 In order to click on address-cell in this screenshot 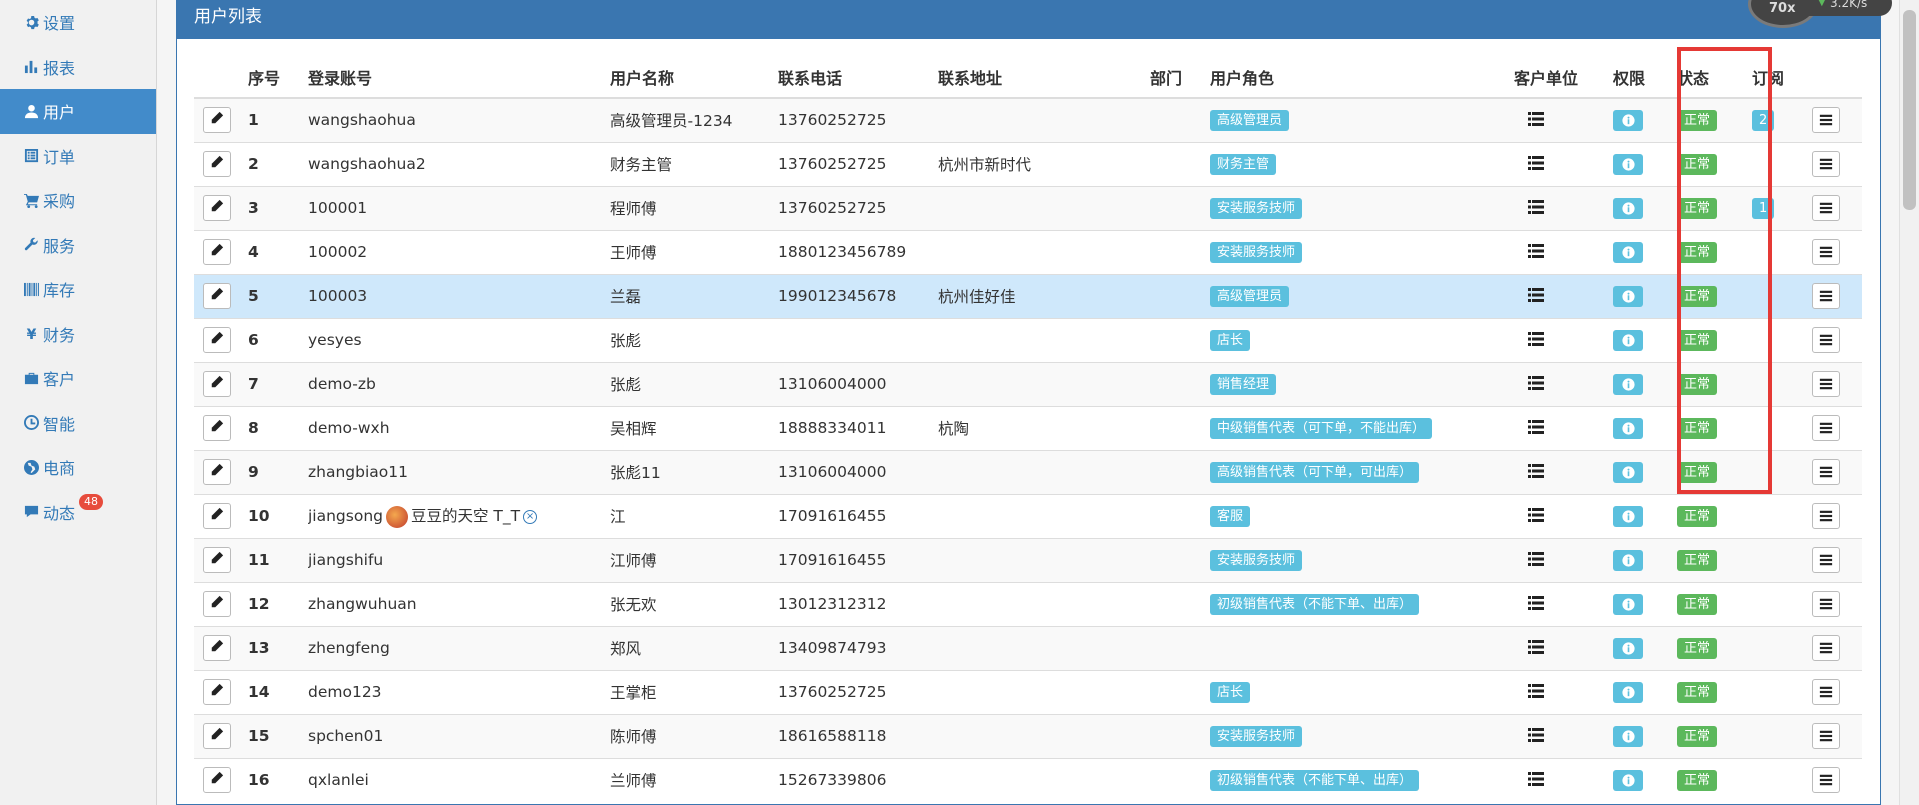, I will do `click(1044, 735)`.